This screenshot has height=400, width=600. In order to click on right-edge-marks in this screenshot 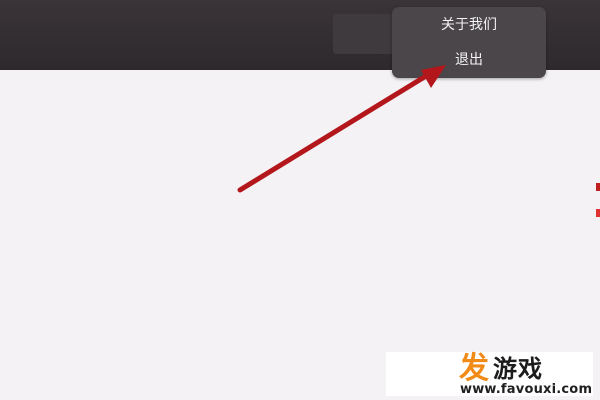, I will do `click(598, 200)`.